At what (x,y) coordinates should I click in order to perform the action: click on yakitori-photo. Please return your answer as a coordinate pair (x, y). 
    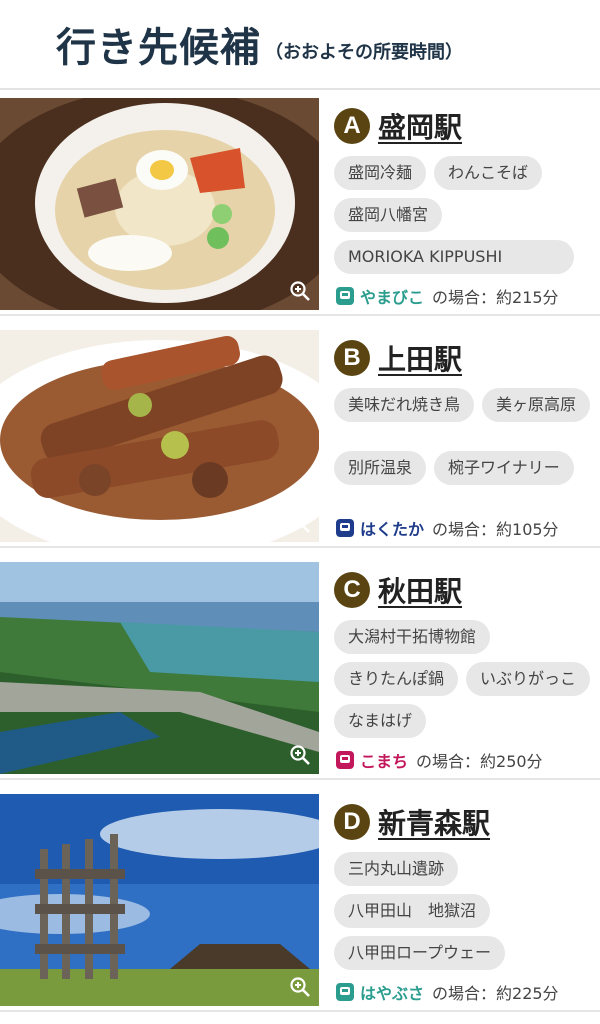
    Looking at the image, I should click on (159, 436).